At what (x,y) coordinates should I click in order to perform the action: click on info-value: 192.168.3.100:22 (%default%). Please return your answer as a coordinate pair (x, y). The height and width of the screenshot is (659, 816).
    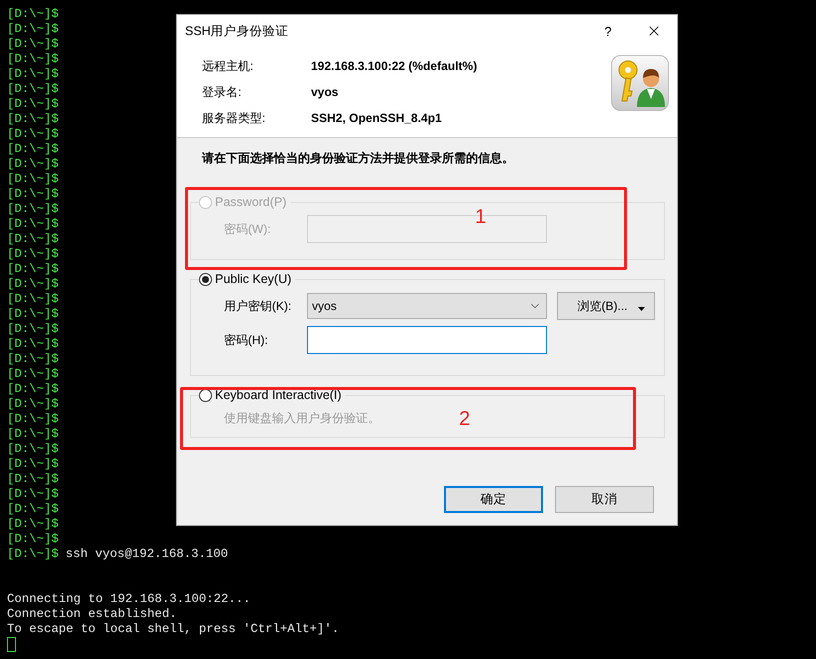
    Looking at the image, I should click on (394, 66).